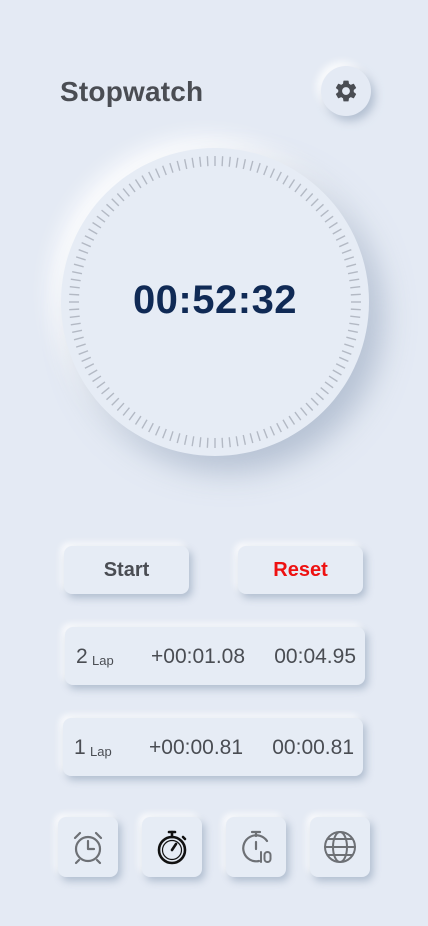  Describe the element at coordinates (346, 91) in the screenshot. I see `settings-button` at that location.